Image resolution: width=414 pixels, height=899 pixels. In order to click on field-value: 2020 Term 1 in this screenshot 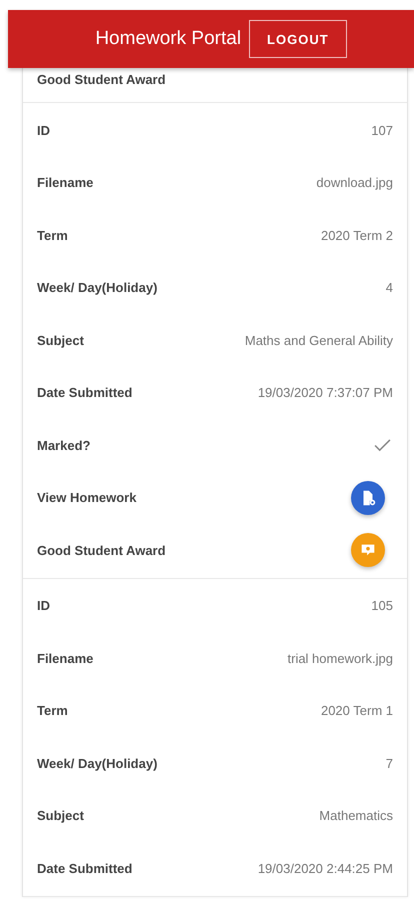, I will do `click(356, 710)`.